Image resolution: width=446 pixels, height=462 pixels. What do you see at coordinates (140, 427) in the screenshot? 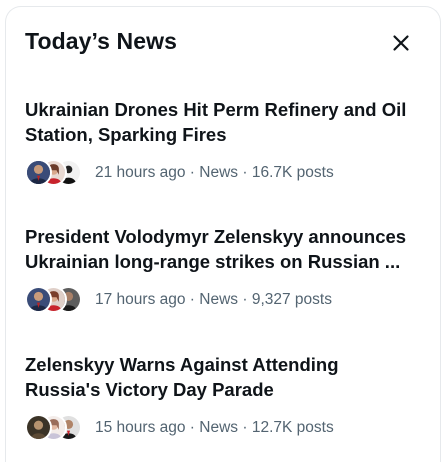
I see `news-time: 15 hours ago` at bounding box center [140, 427].